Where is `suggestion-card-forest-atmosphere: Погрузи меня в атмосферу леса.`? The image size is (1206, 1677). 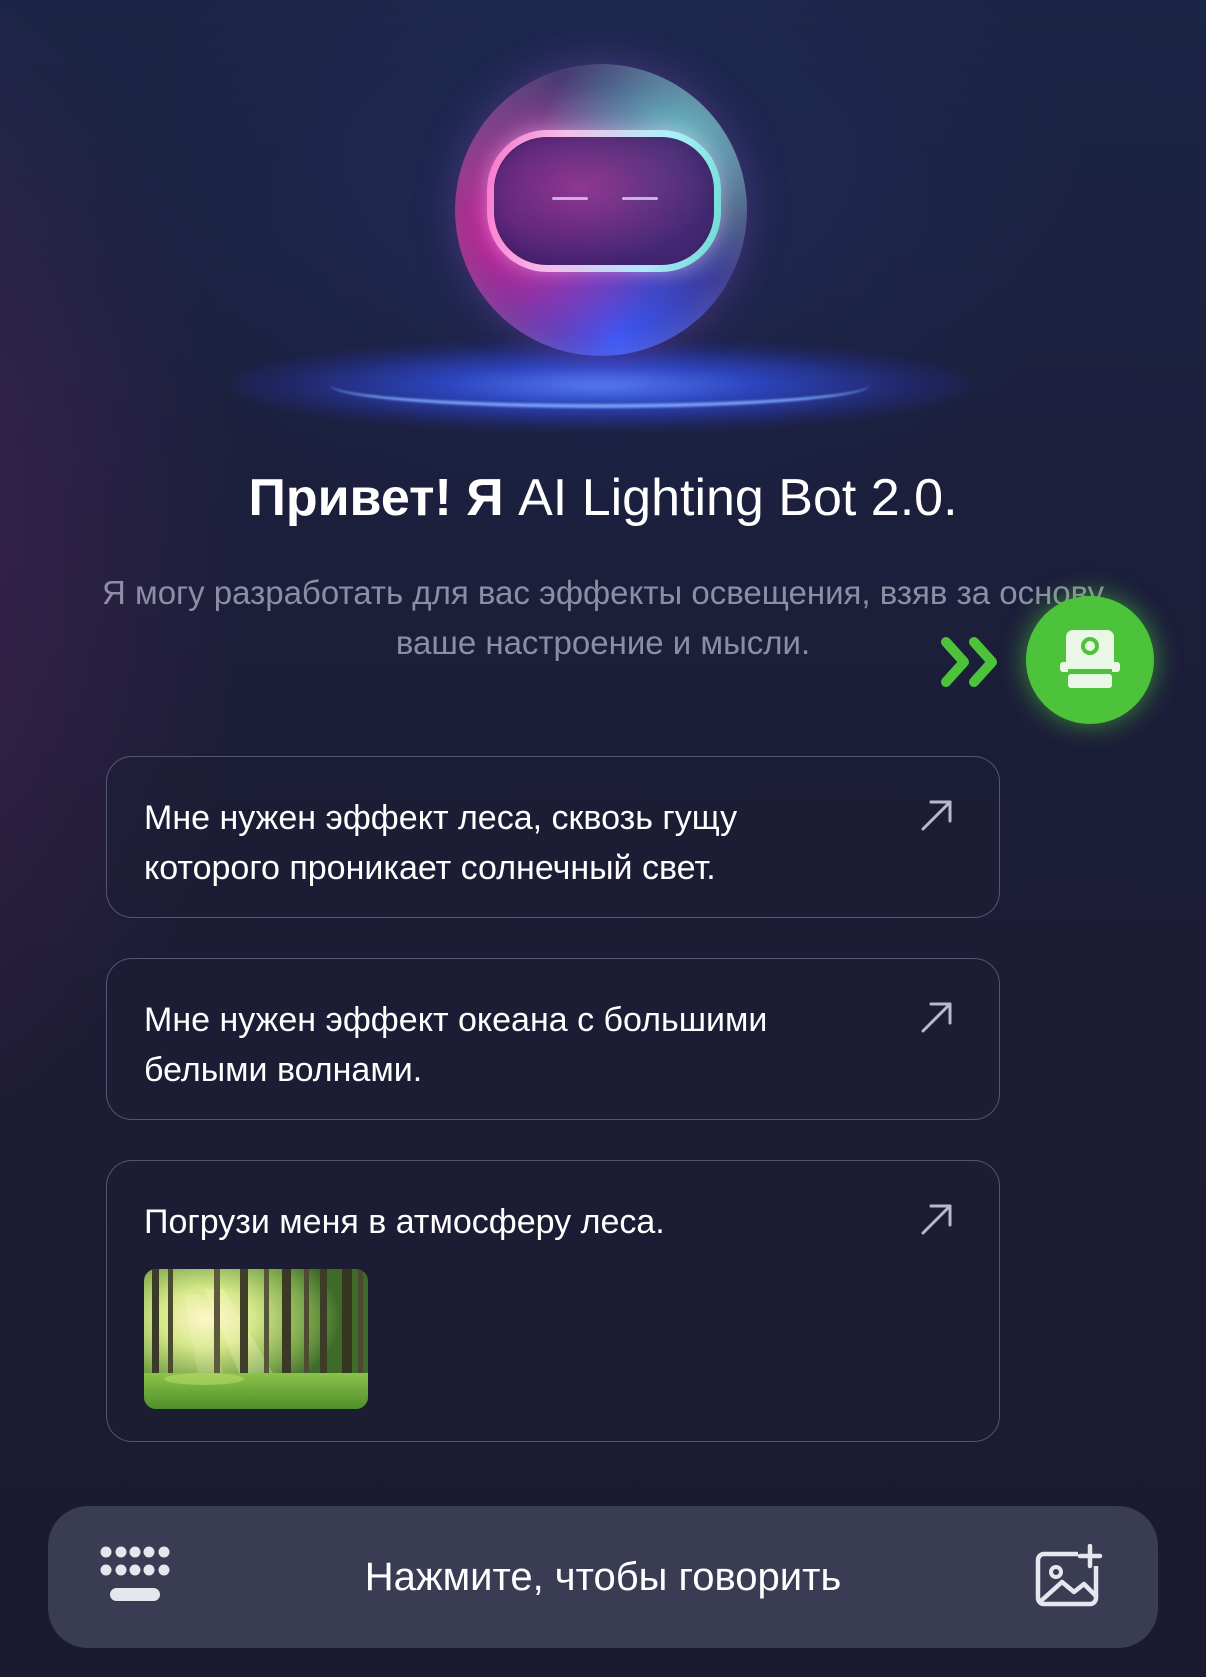
suggestion-card-forest-atmosphere: Погрузи меня в атмосферу леса. is located at coordinates (553, 1301).